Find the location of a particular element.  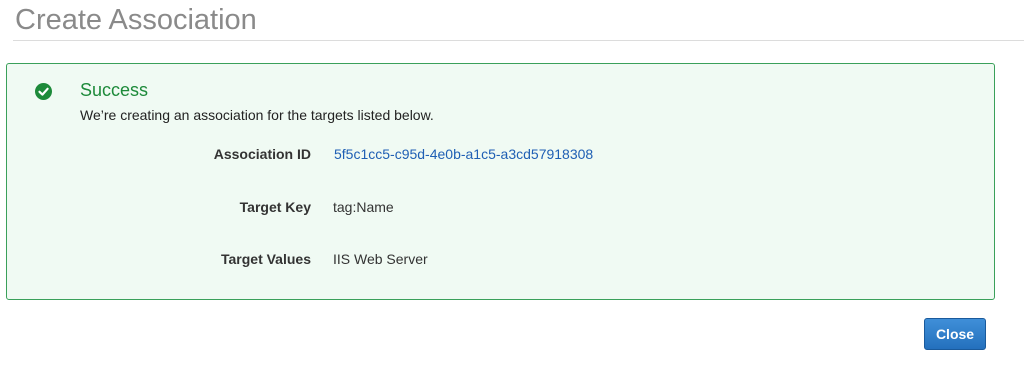

target-key-label: Target Key is located at coordinates (275, 207).